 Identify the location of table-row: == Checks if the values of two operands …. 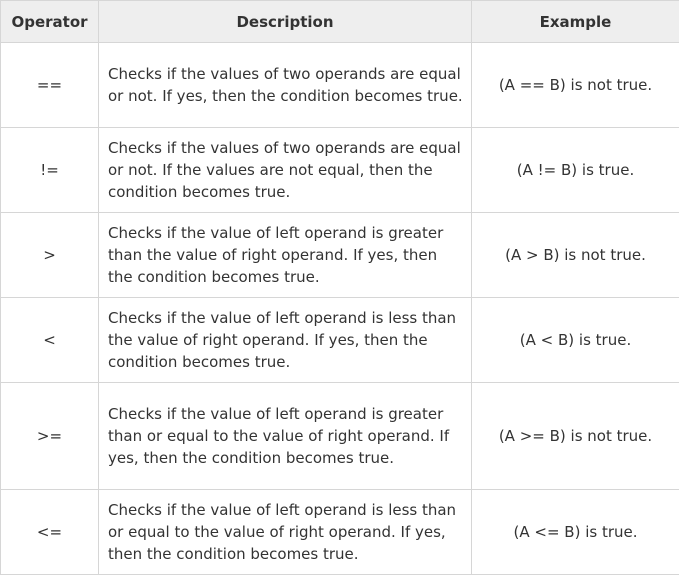
(340, 85).